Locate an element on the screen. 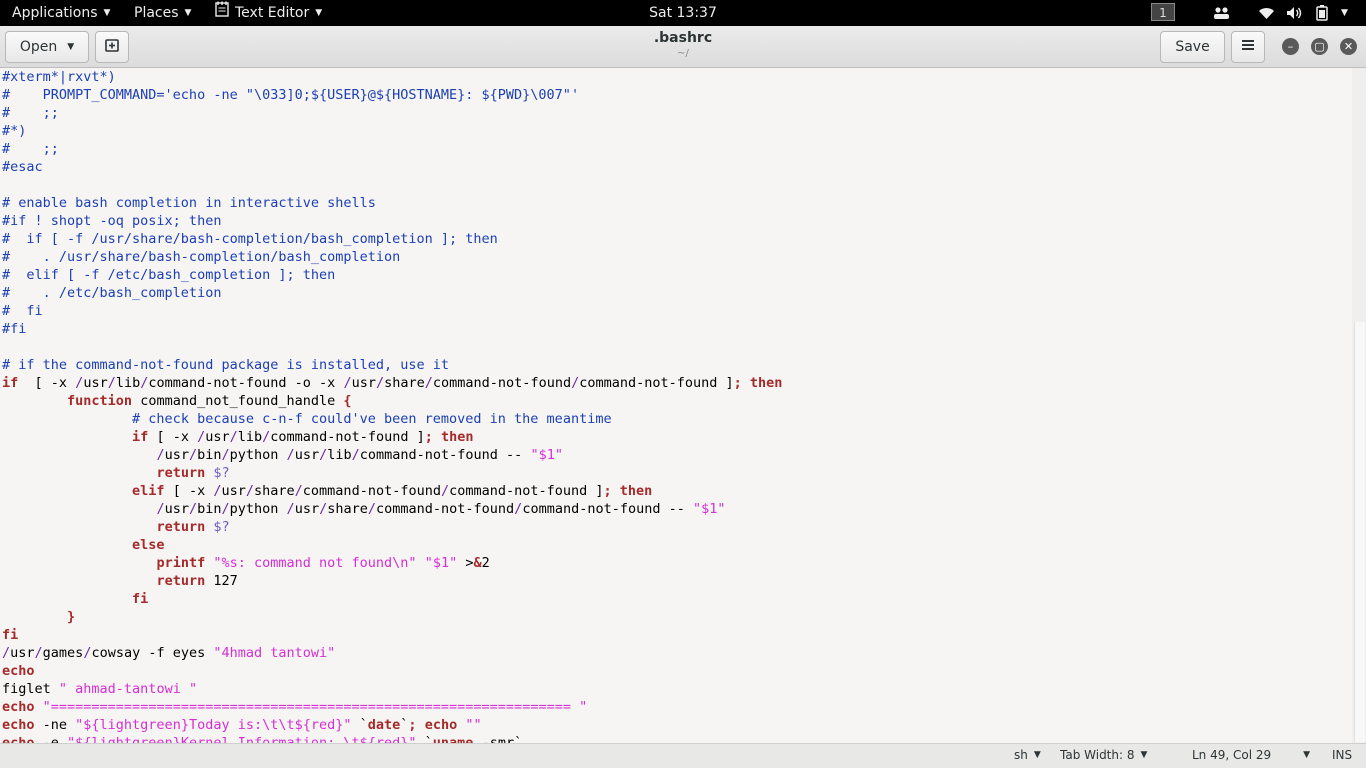 The width and height of the screenshot is (1366, 768). code-line: # . /etc/bash_completion is located at coordinates (677, 293).